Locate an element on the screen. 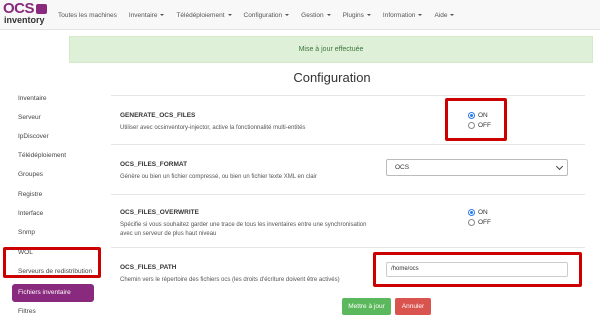  nav-label: Aide is located at coordinates (441, 15).